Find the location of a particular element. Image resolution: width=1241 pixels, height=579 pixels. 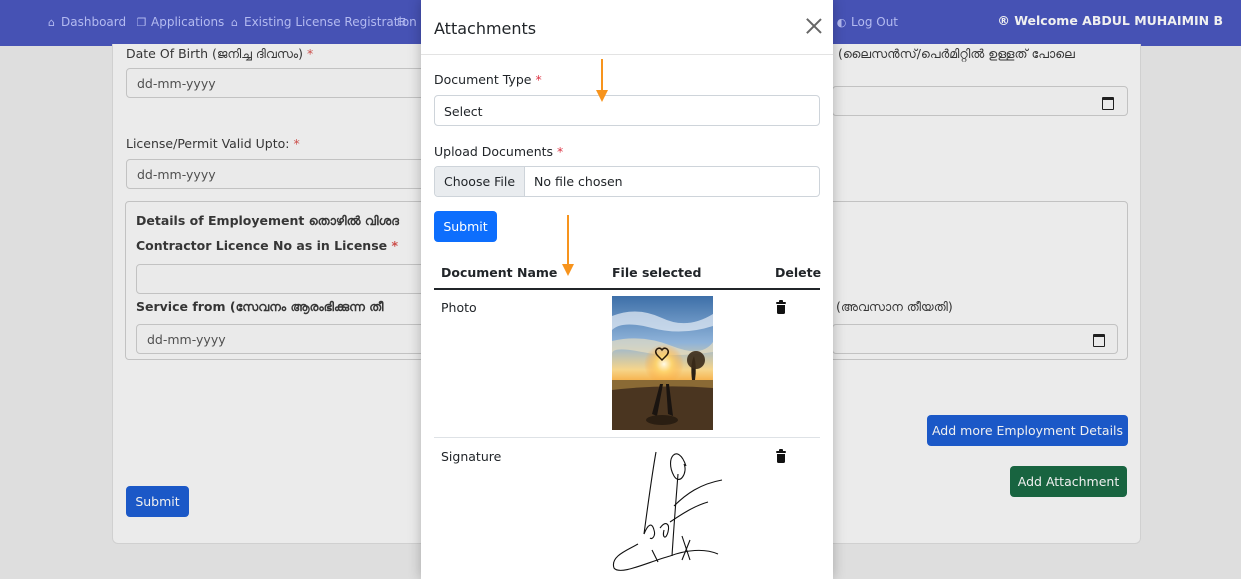

upload-documents-label-text: Upload Documents is located at coordinates (494, 151).